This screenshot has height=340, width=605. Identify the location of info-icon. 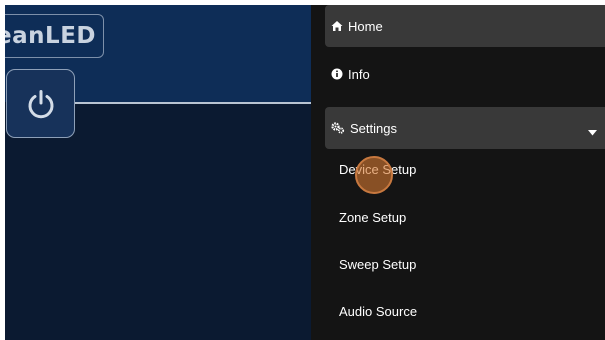
(337, 74).